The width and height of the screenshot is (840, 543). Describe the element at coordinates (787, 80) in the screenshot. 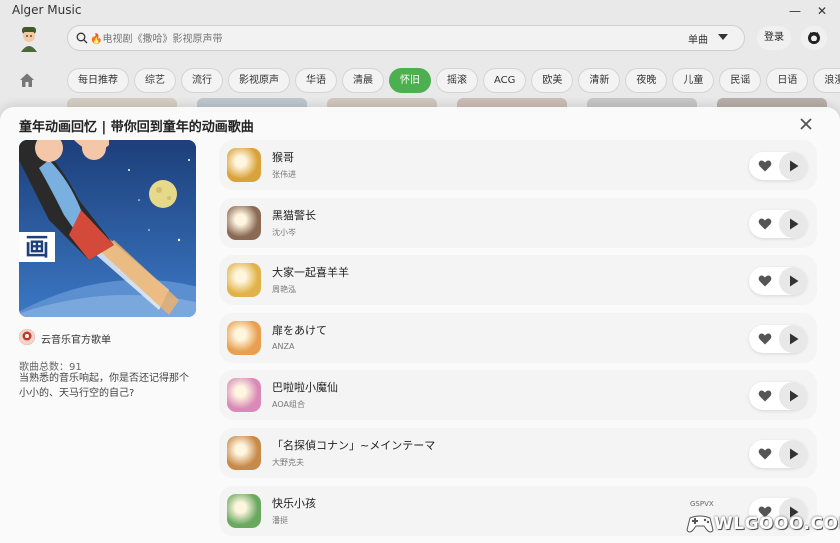

I see `category-tab: 日语` at that location.